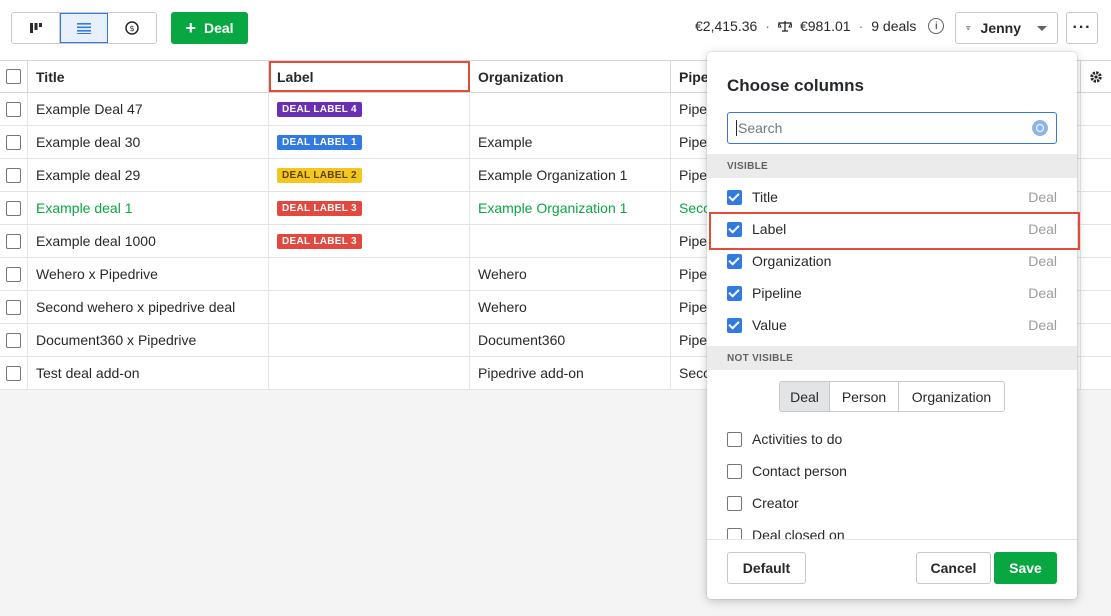  I want to click on visible-column-item: Title Deal, so click(892, 197).